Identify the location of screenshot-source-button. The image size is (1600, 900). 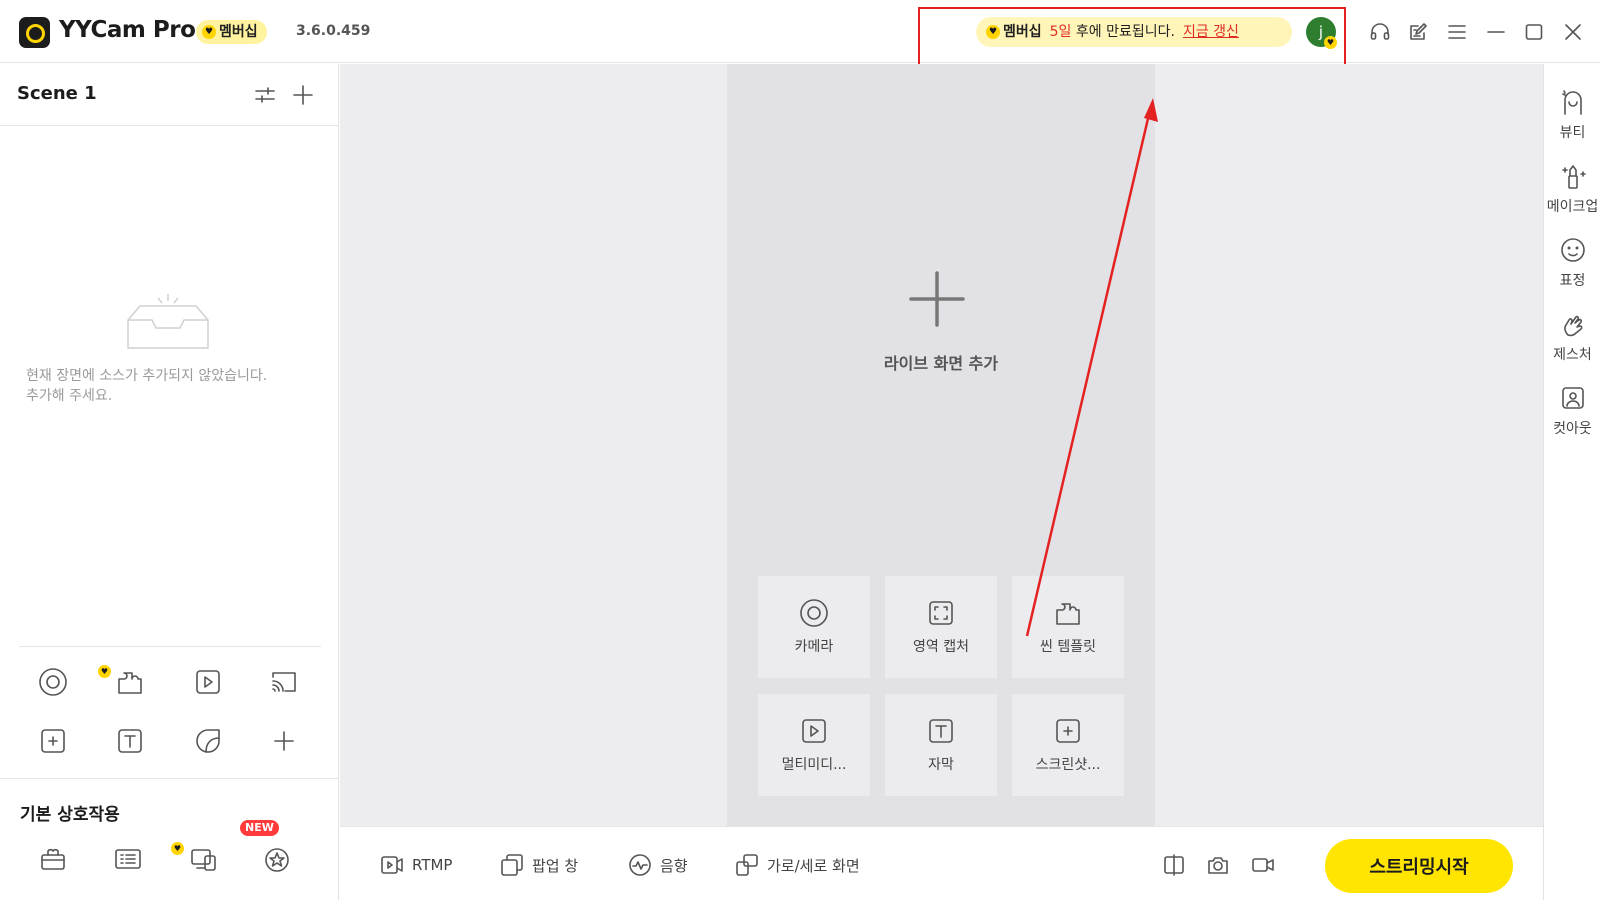
(53, 741).